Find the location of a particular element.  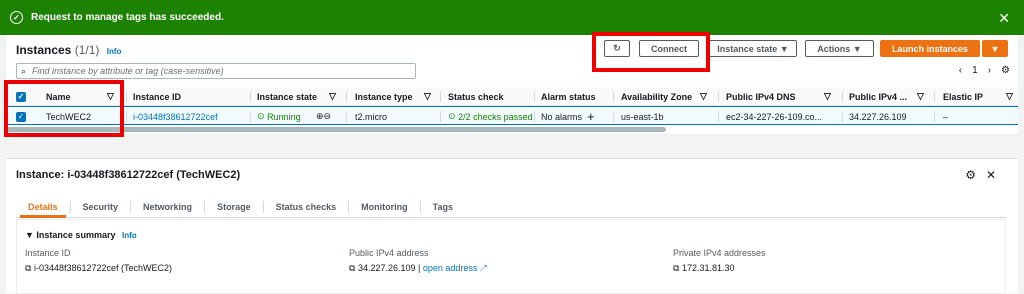

field-private-ip: Private IPv4 addresses ⧉ 172.31.81.30 is located at coordinates (719, 260).